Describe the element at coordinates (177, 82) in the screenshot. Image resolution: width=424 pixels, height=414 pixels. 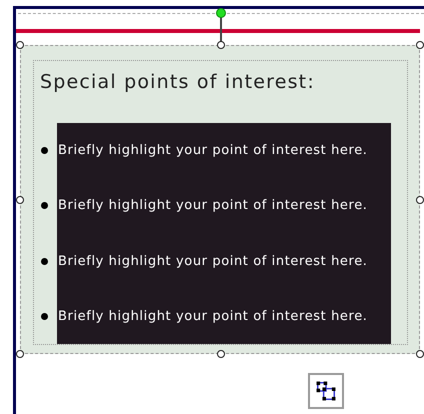
I see `sidebar-heading: Special points of interest:` at that location.